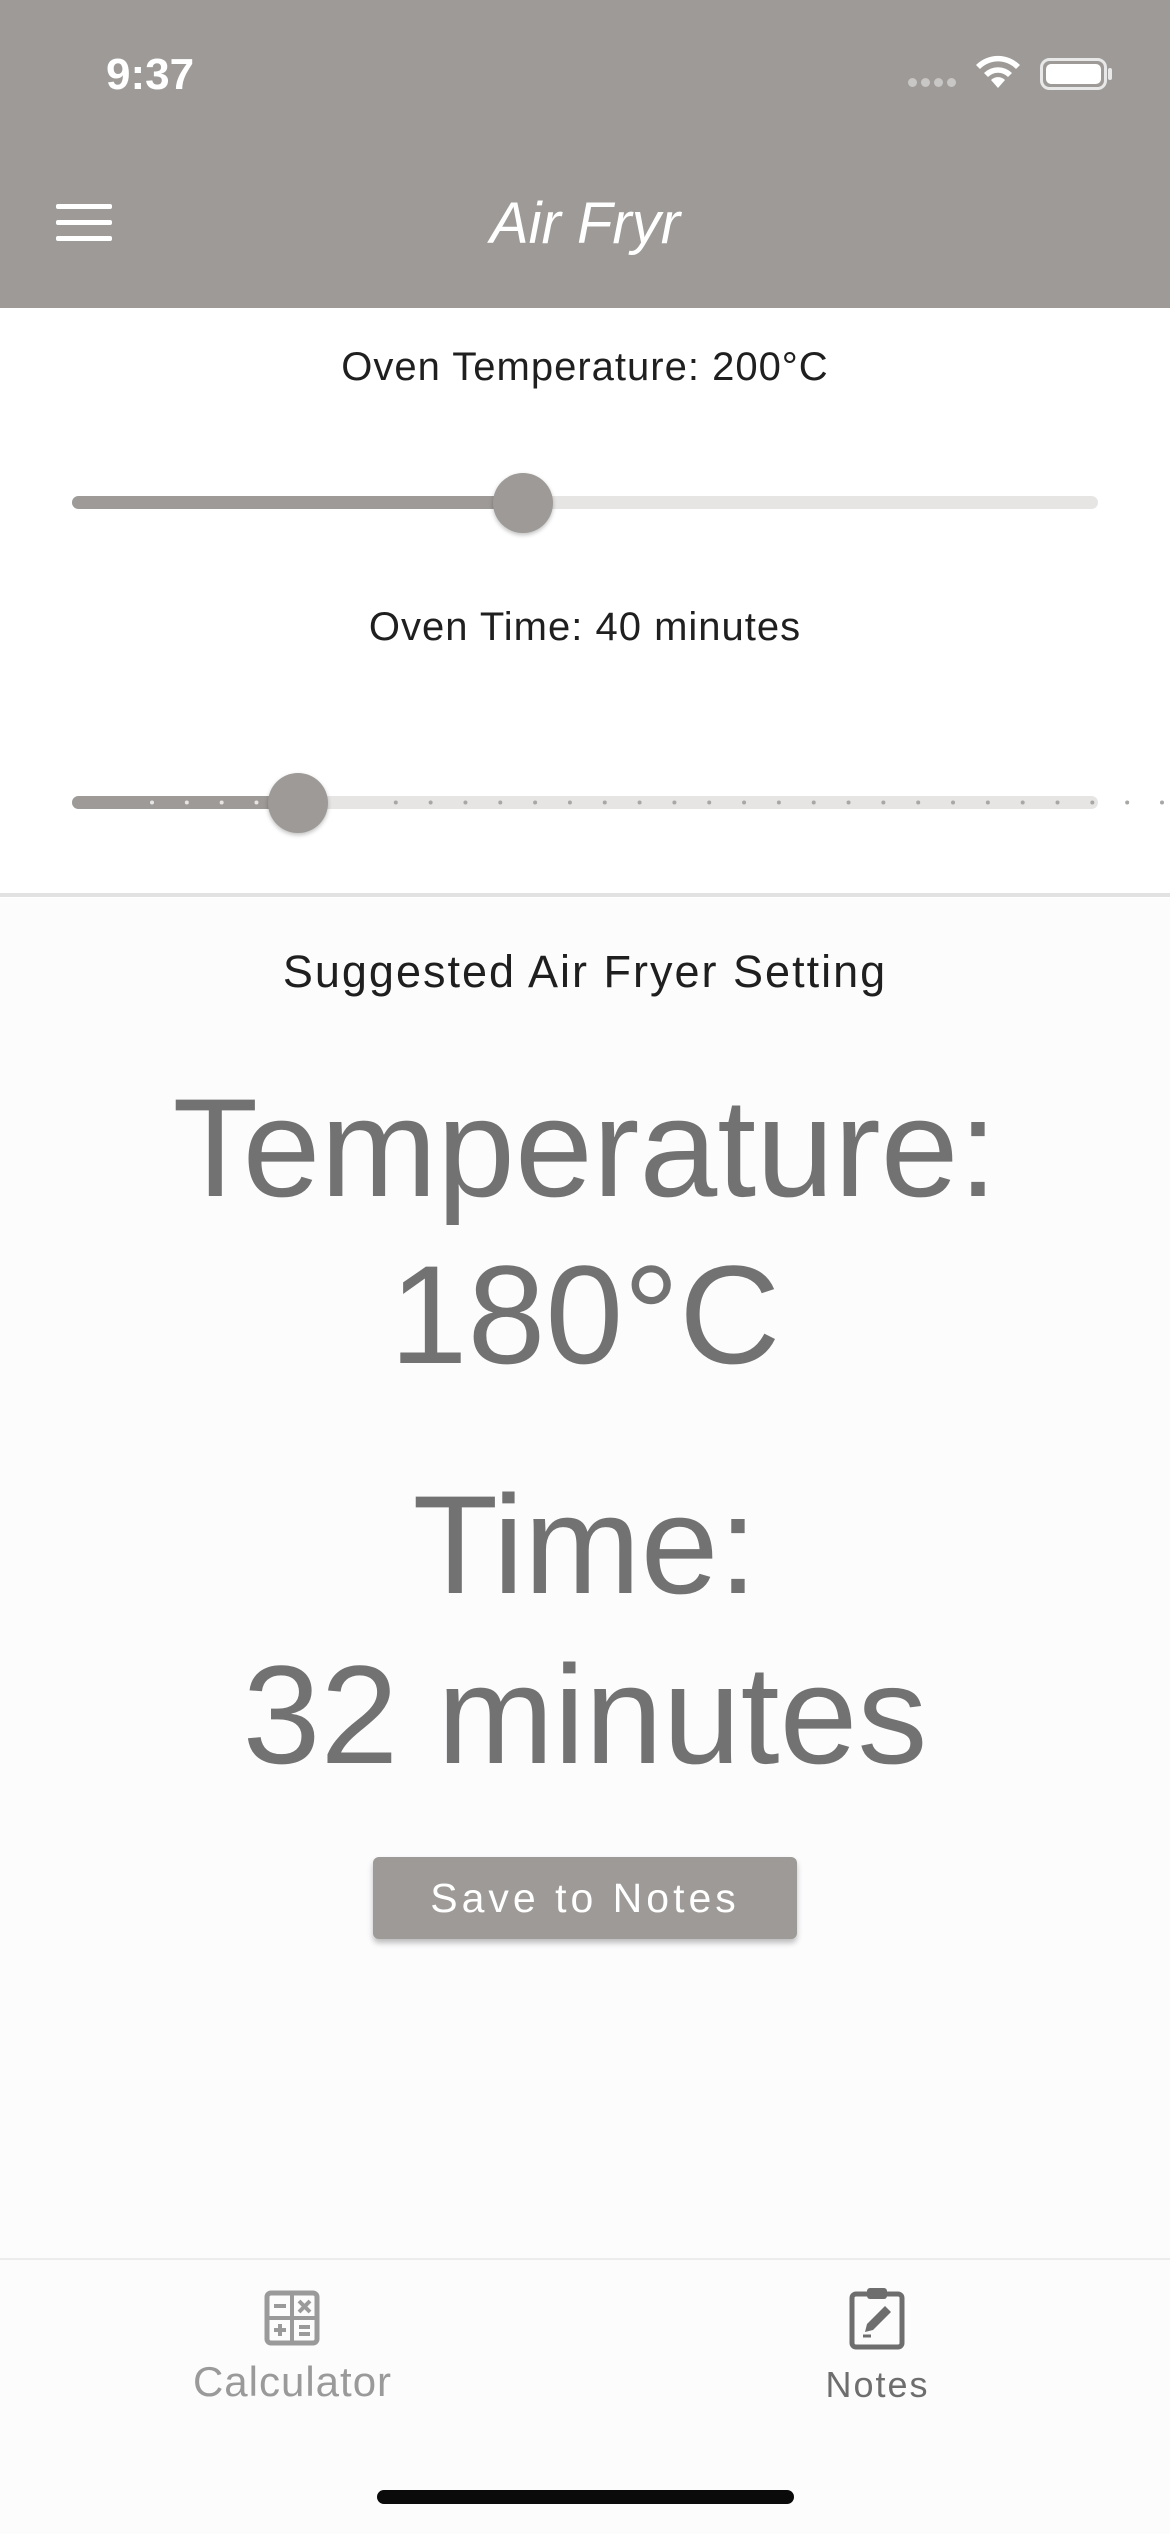 The width and height of the screenshot is (1170, 2534). Describe the element at coordinates (585, 223) in the screenshot. I see `app-title: Air Fryr` at that location.